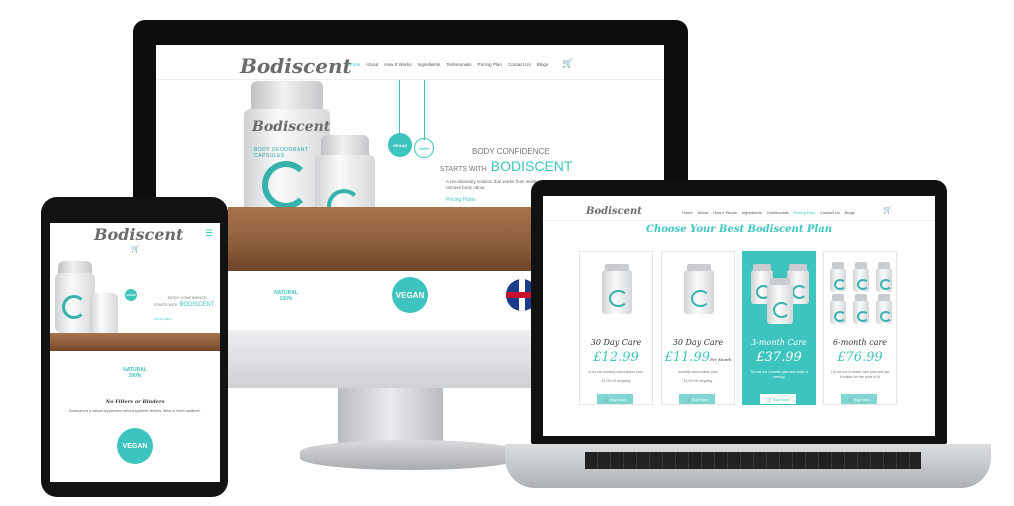 This screenshot has width=1014, height=506. What do you see at coordinates (458, 64) in the screenshot?
I see `nav-testimonials: Testimonials` at bounding box center [458, 64].